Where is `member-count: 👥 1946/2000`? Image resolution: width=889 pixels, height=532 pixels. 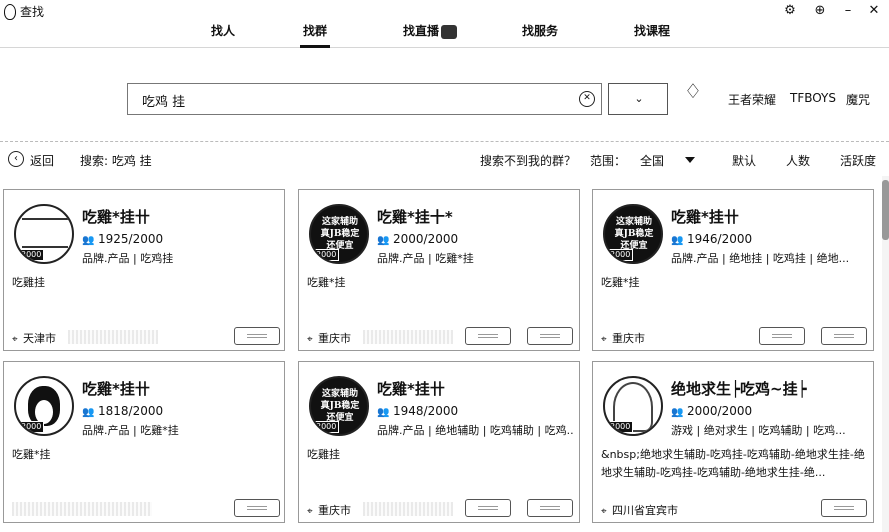
member-count: 👥 1946/2000 is located at coordinates (711, 239).